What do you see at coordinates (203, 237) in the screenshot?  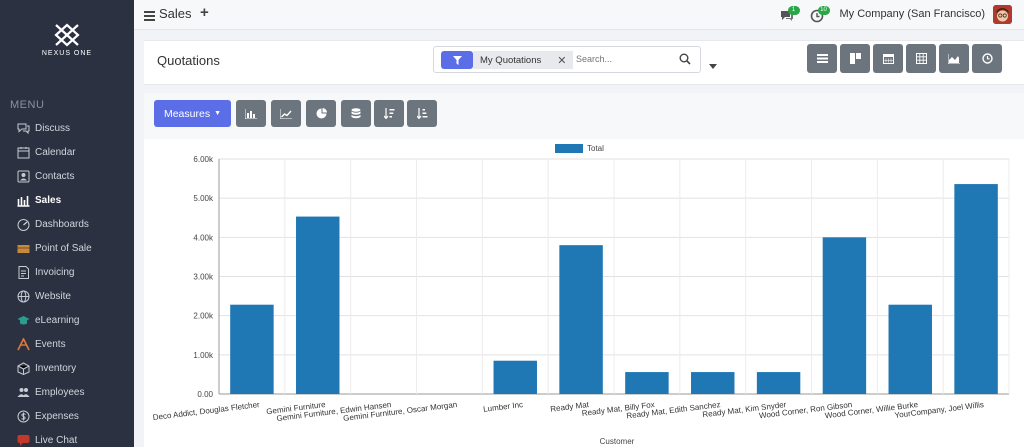 I see `y-tick-label: 4.00k` at bounding box center [203, 237].